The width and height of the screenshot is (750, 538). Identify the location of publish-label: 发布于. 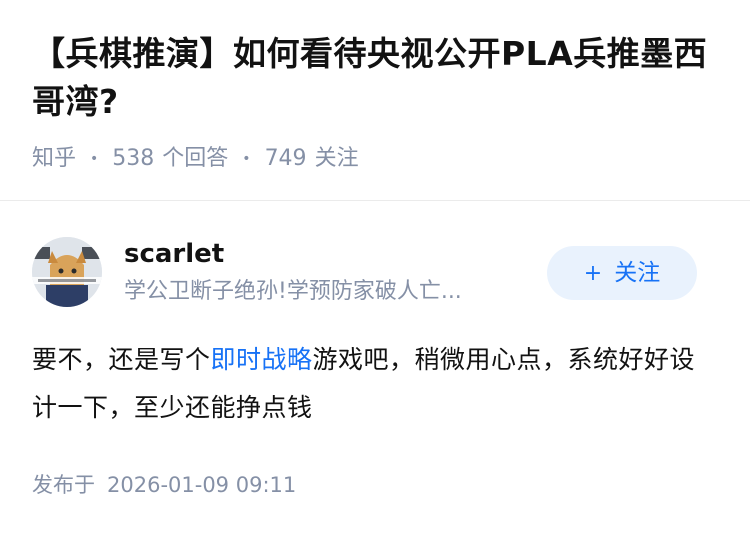
(63, 485).